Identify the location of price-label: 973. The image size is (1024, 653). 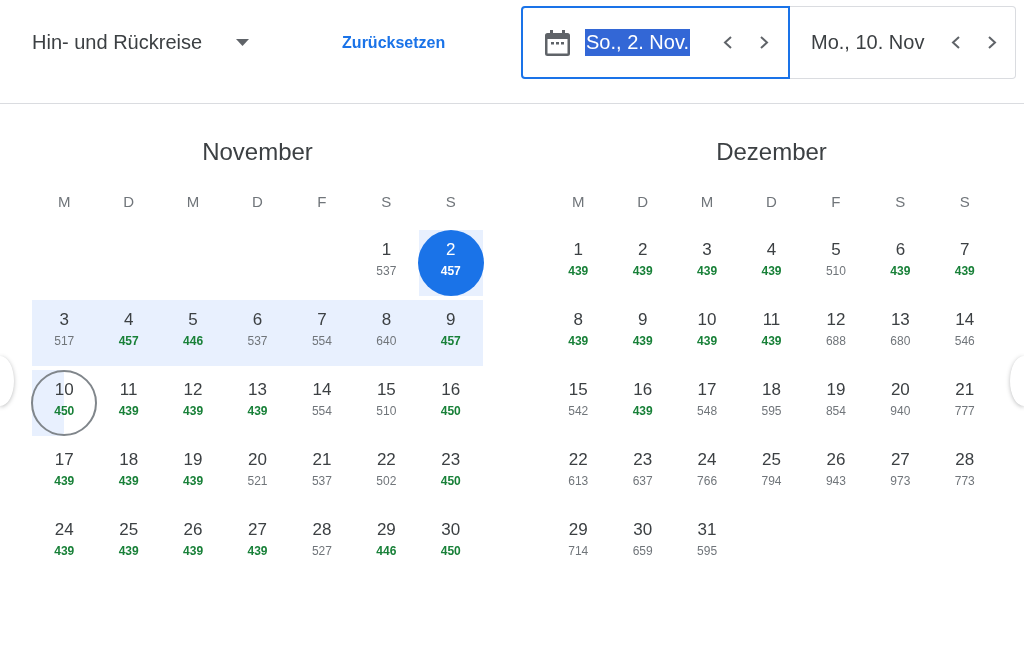
(900, 481).